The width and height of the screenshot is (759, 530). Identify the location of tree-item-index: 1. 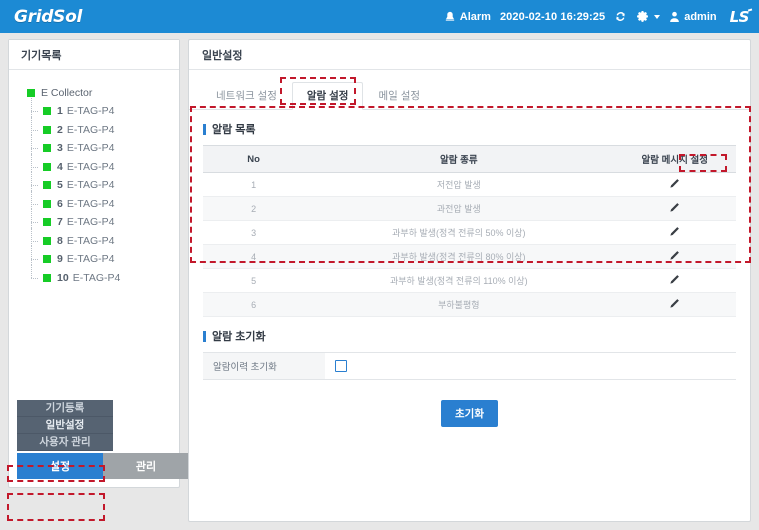
(60, 111).